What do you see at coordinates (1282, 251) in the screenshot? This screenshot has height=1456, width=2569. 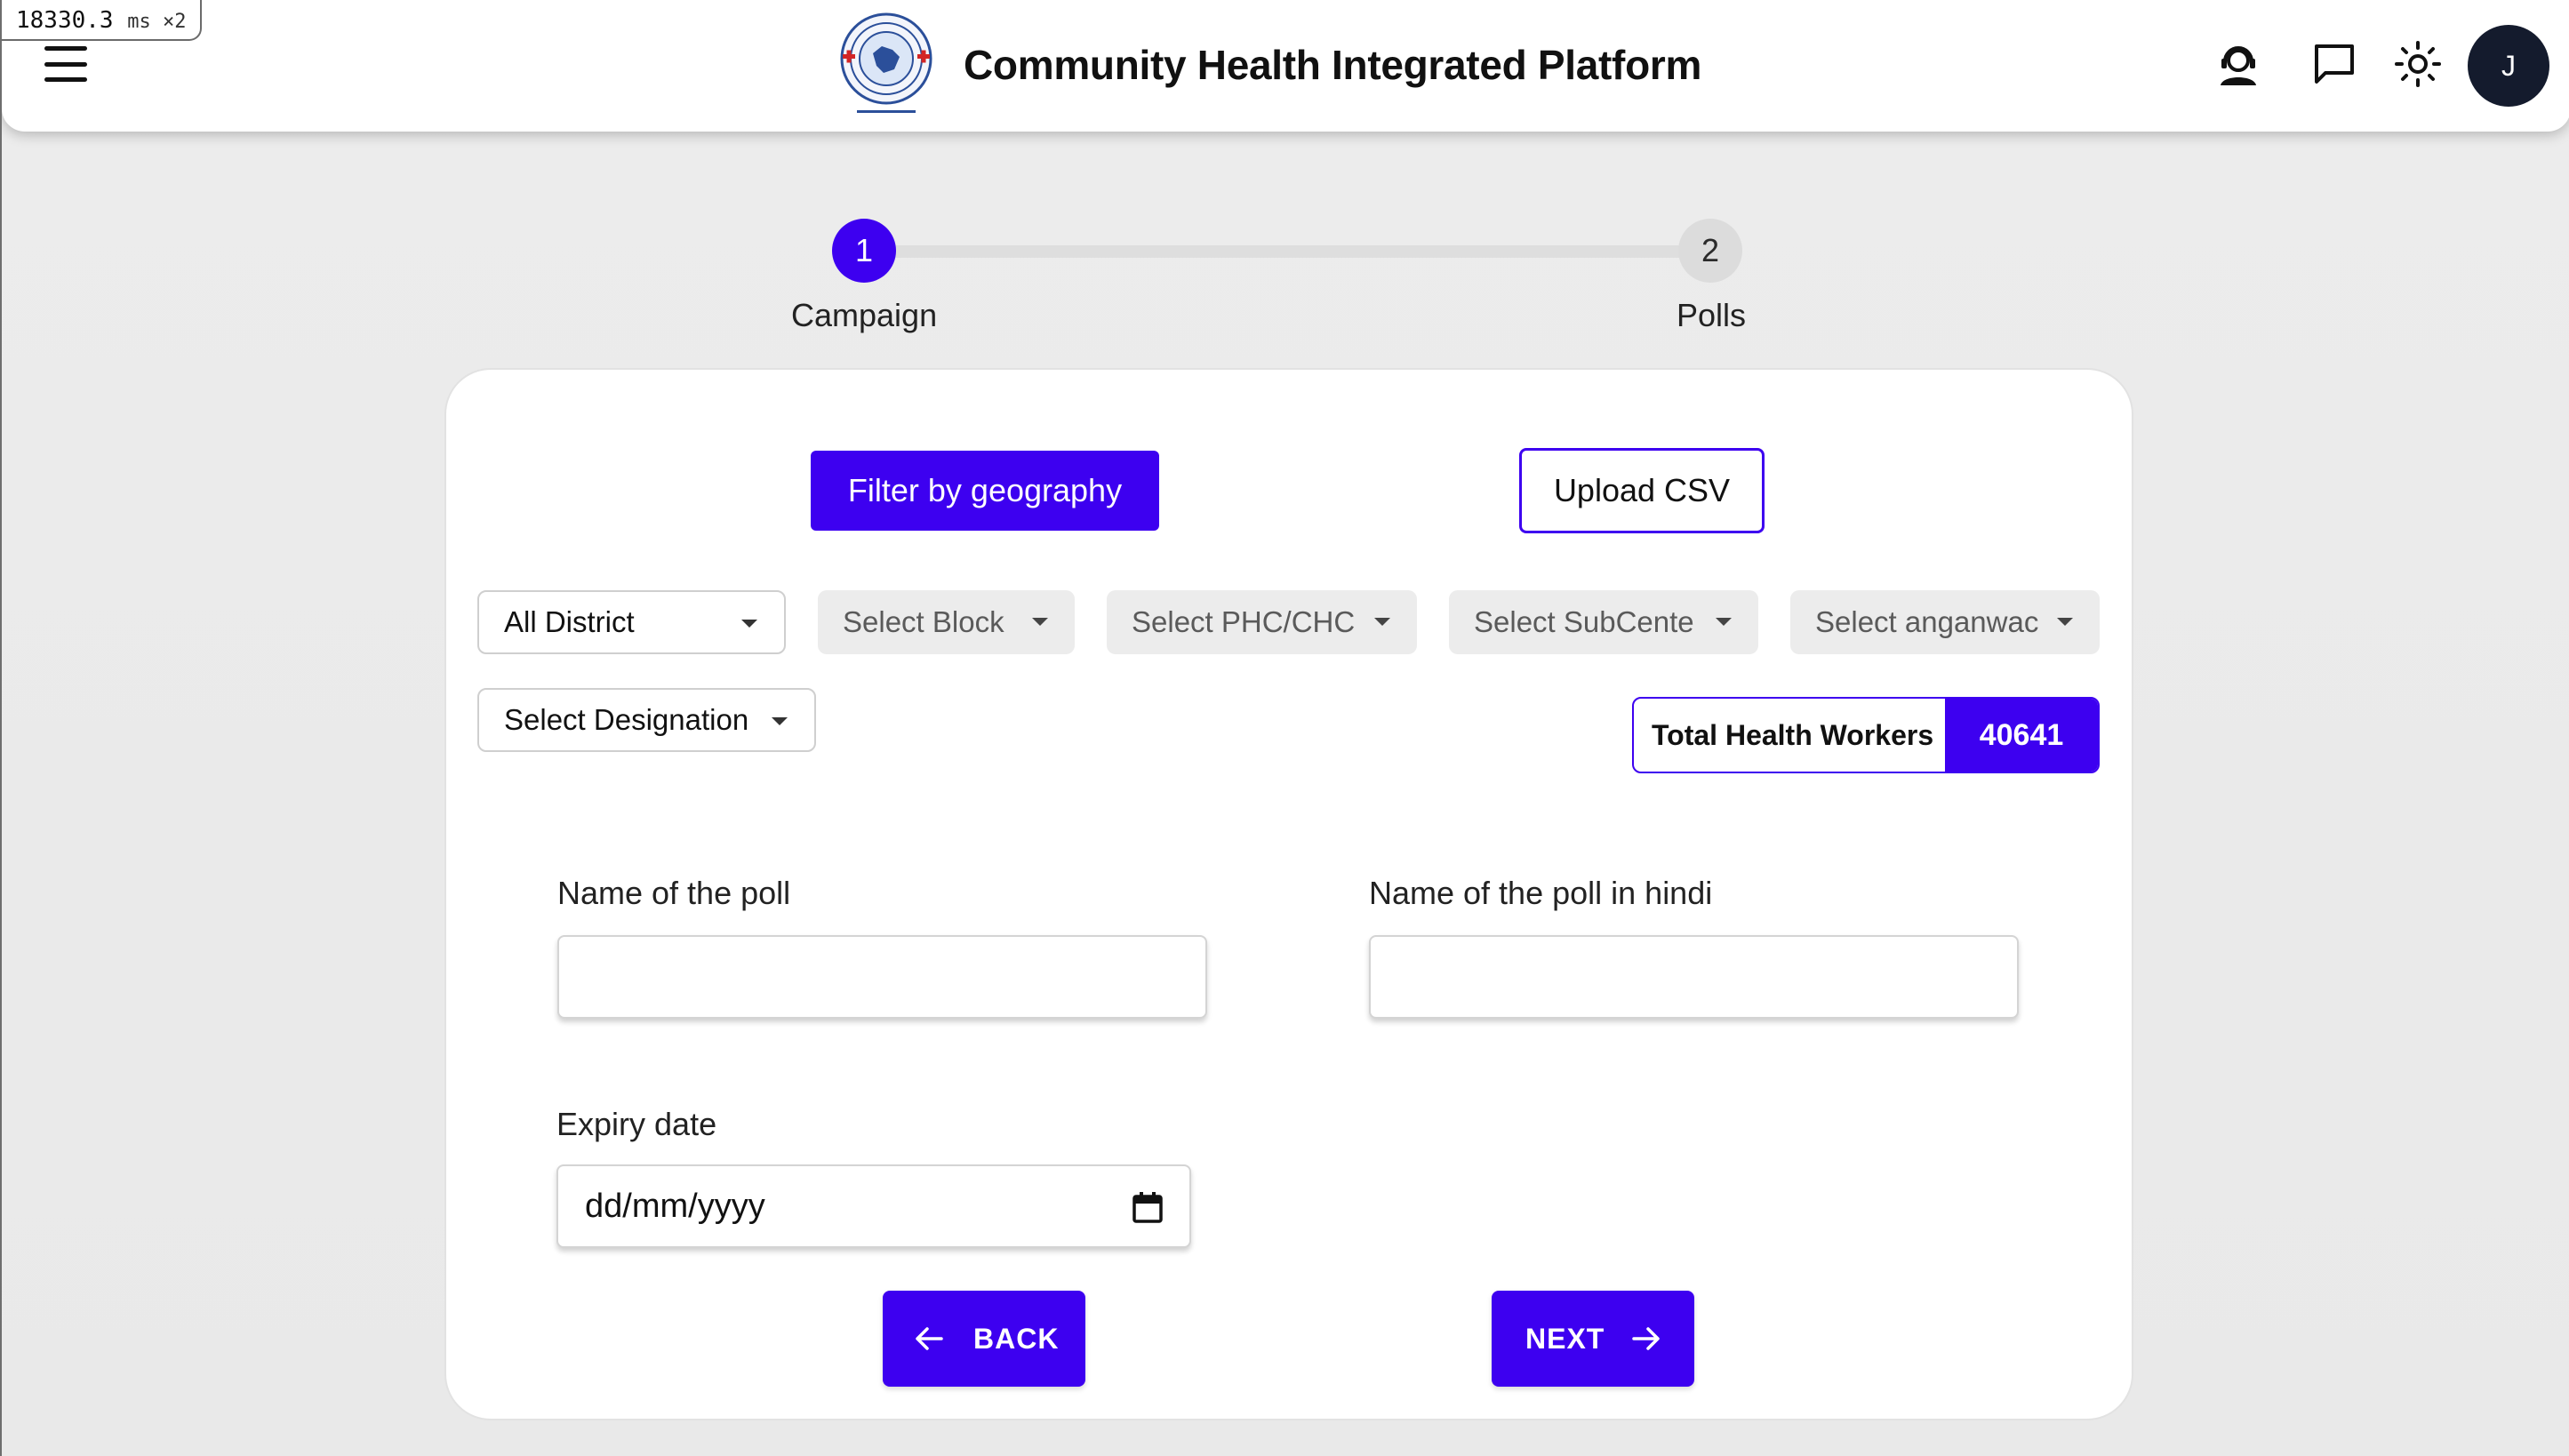 I see `stepper-connector` at bounding box center [1282, 251].